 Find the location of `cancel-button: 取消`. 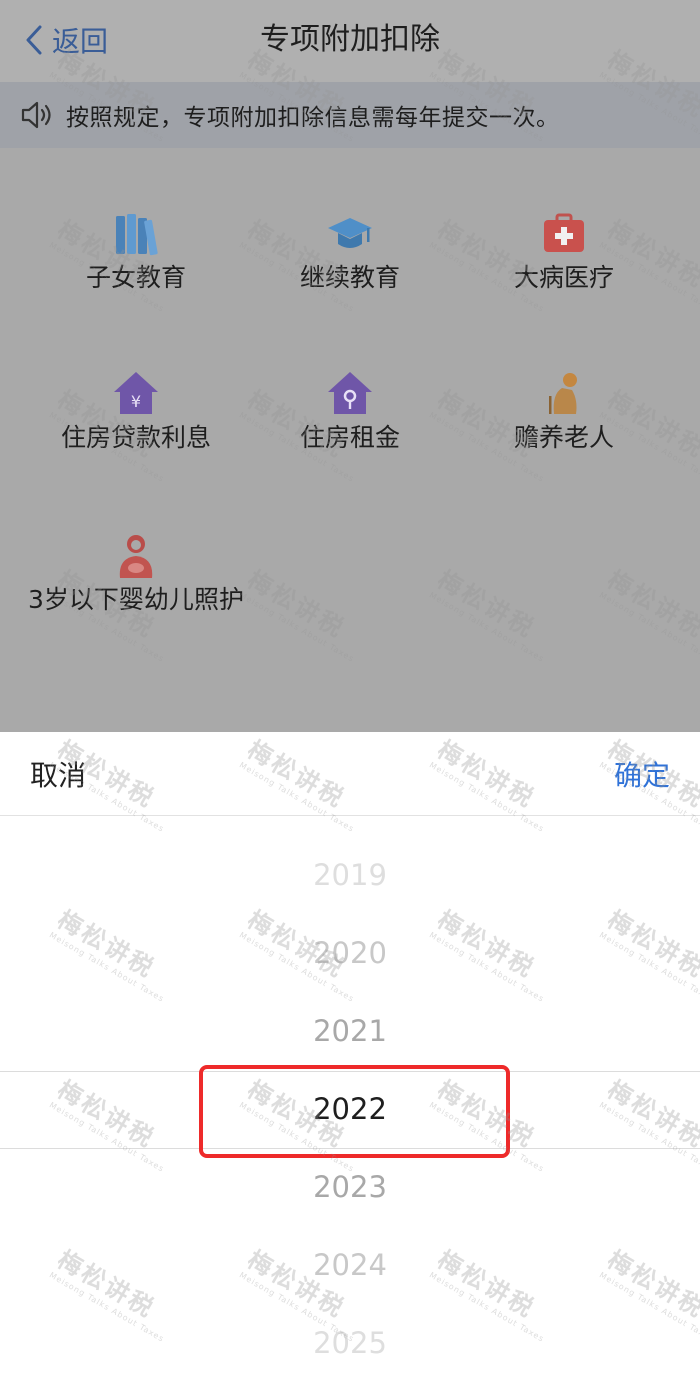

cancel-button: 取消 is located at coordinates (58, 774).